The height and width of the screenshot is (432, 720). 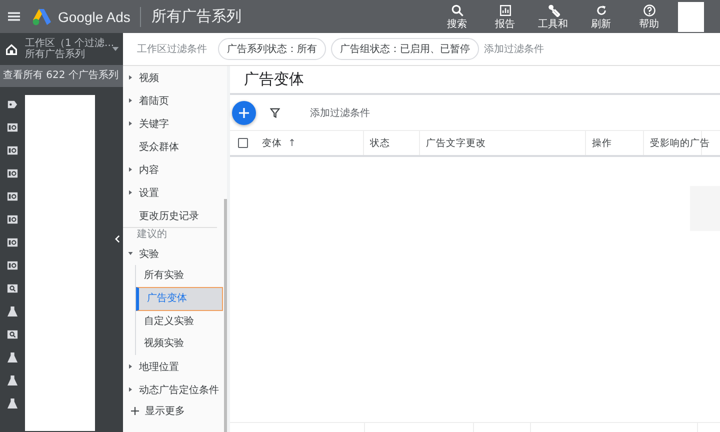 What do you see at coordinates (456, 143) in the screenshot?
I see `column-header: 广告文字更改` at bounding box center [456, 143].